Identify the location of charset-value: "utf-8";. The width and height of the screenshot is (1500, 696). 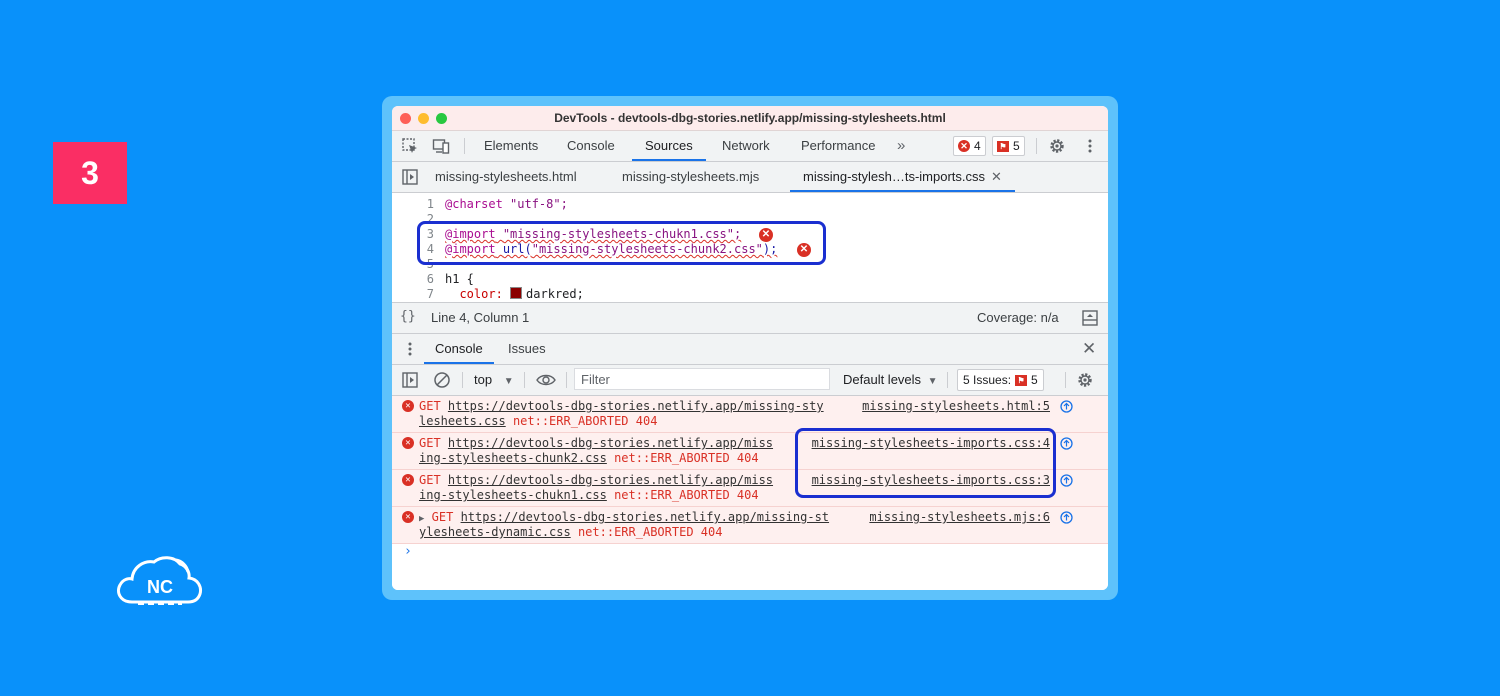
(539, 204).